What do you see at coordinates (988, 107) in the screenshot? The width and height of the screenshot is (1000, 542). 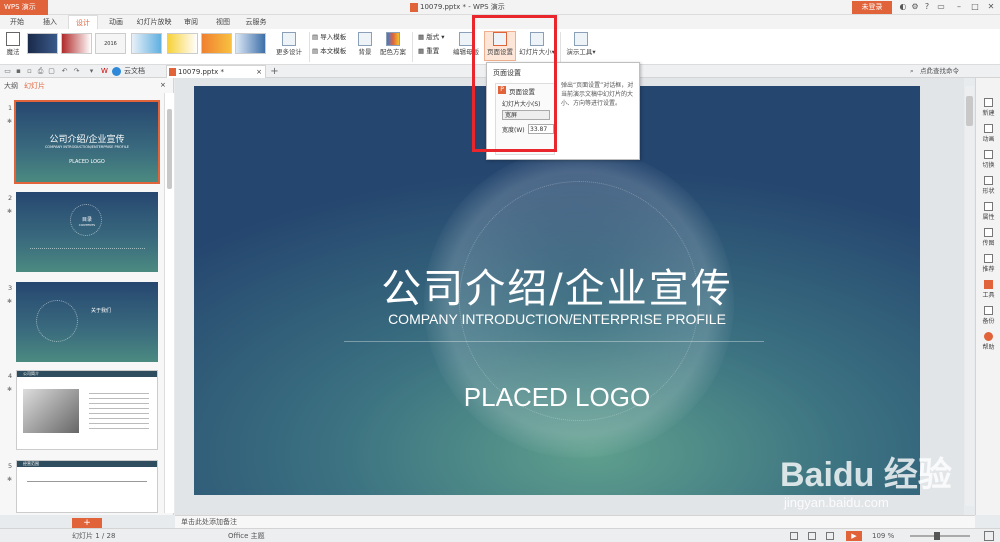 I see `new-button: 新建` at bounding box center [988, 107].